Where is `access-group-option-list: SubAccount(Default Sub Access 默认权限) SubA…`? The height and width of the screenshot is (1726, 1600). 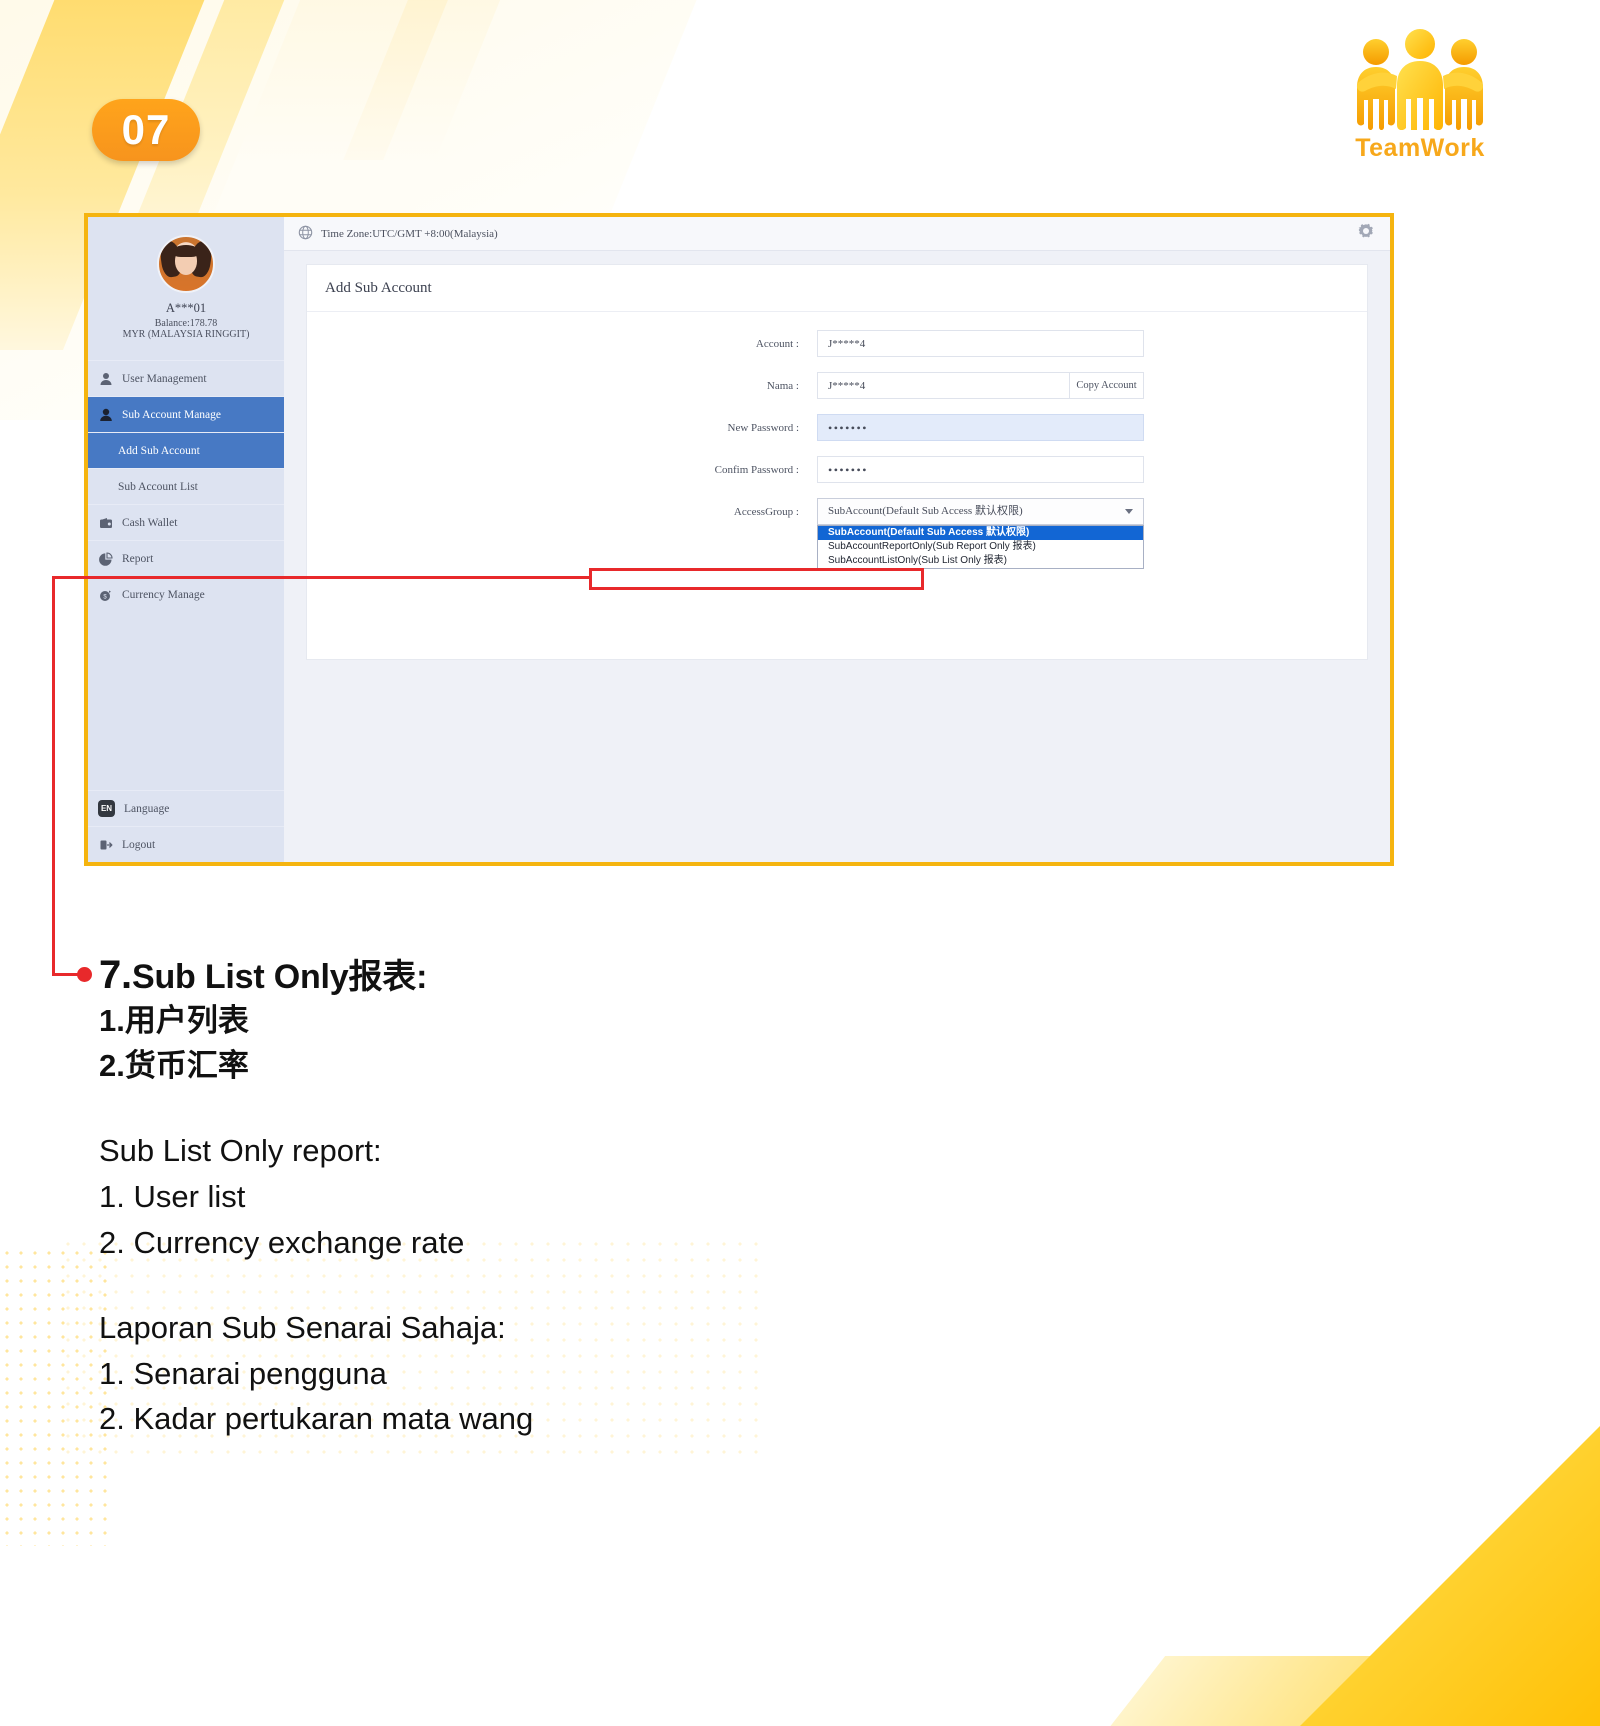 access-group-option-list: SubAccount(Default Sub Access 默认权限) SubA… is located at coordinates (980, 547).